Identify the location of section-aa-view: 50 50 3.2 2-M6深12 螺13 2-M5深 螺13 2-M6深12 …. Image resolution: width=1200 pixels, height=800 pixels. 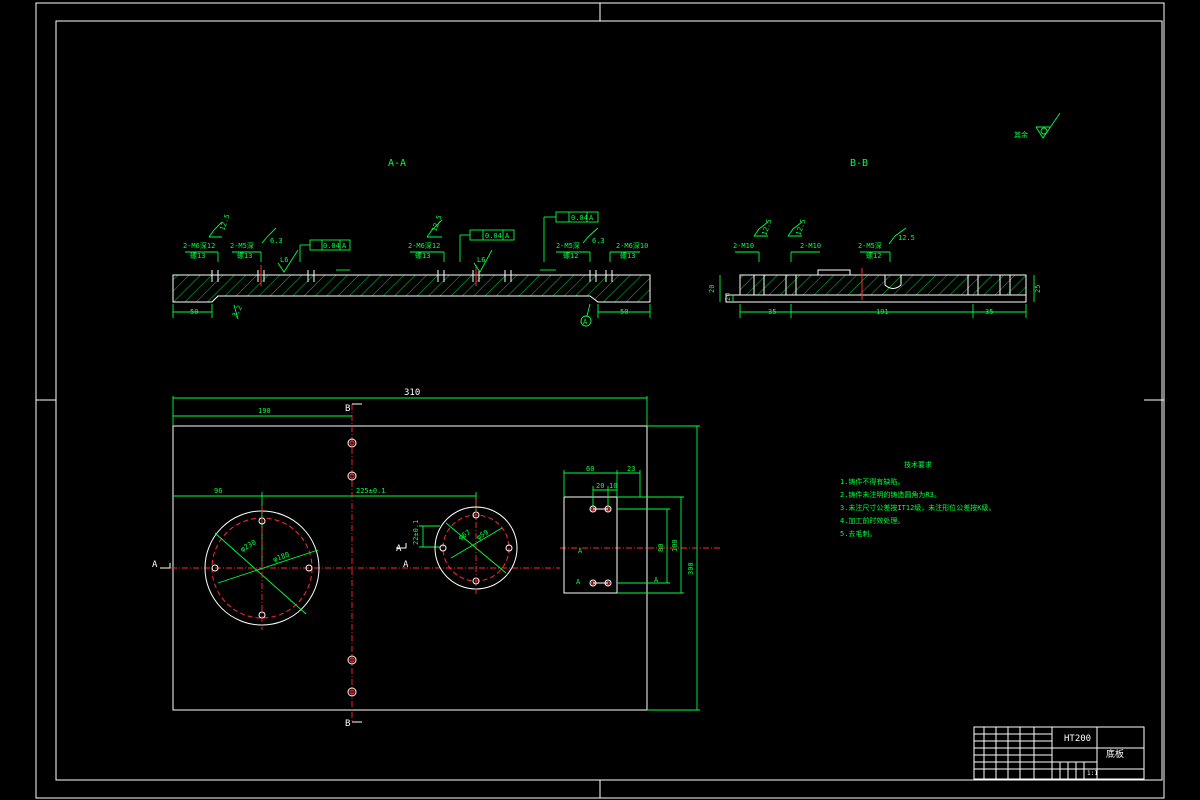
(411, 269).